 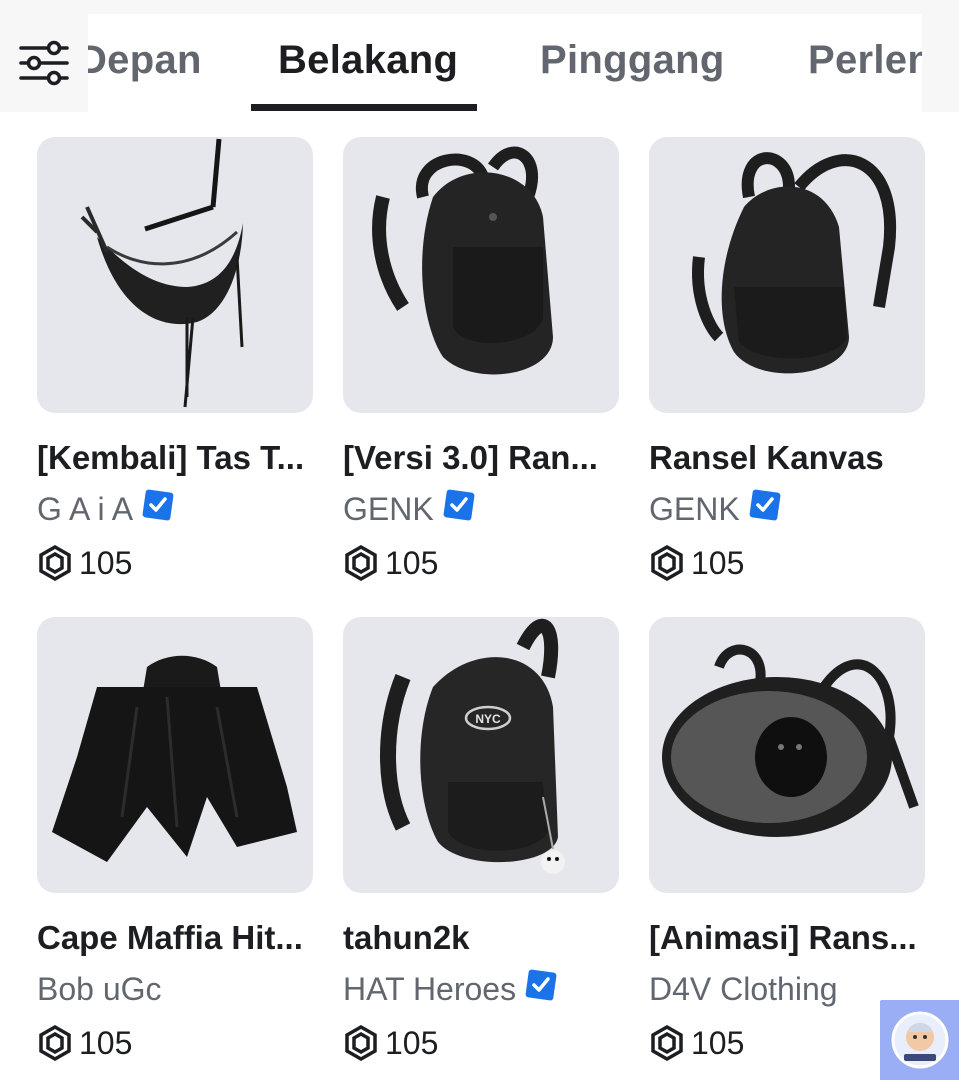 I want to click on svg-text: NYC, so click(x=488, y=719).